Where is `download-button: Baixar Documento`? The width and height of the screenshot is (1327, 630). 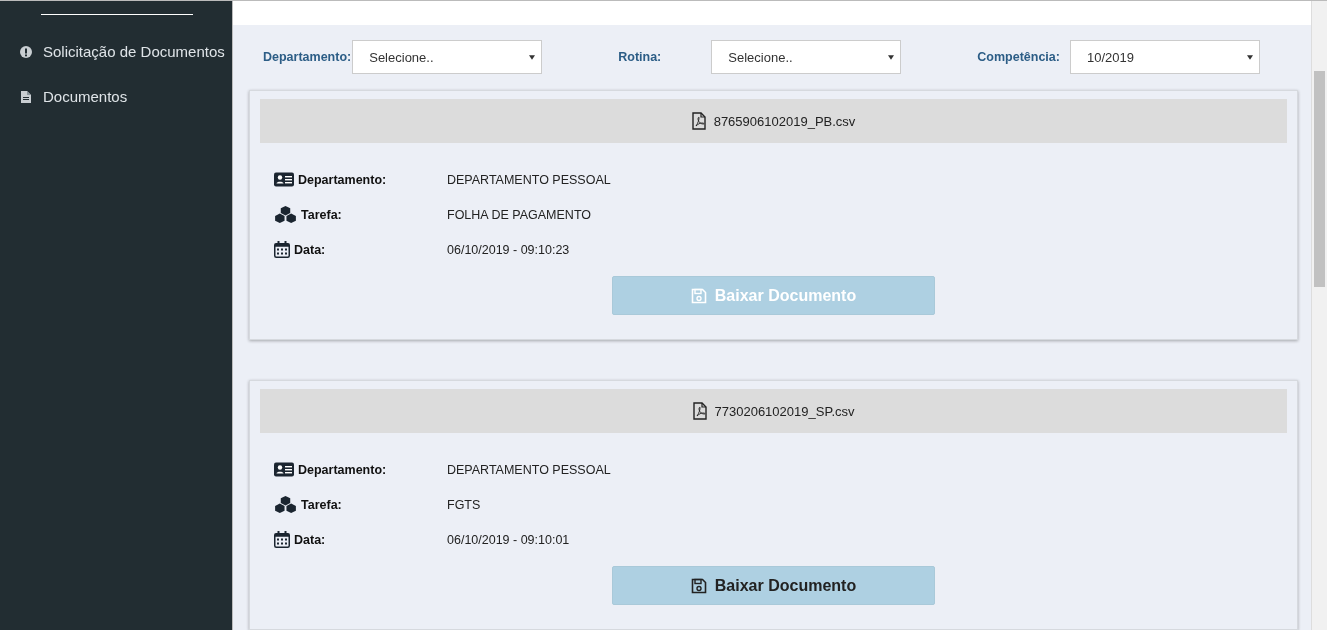
download-button: Baixar Documento is located at coordinates (773, 585).